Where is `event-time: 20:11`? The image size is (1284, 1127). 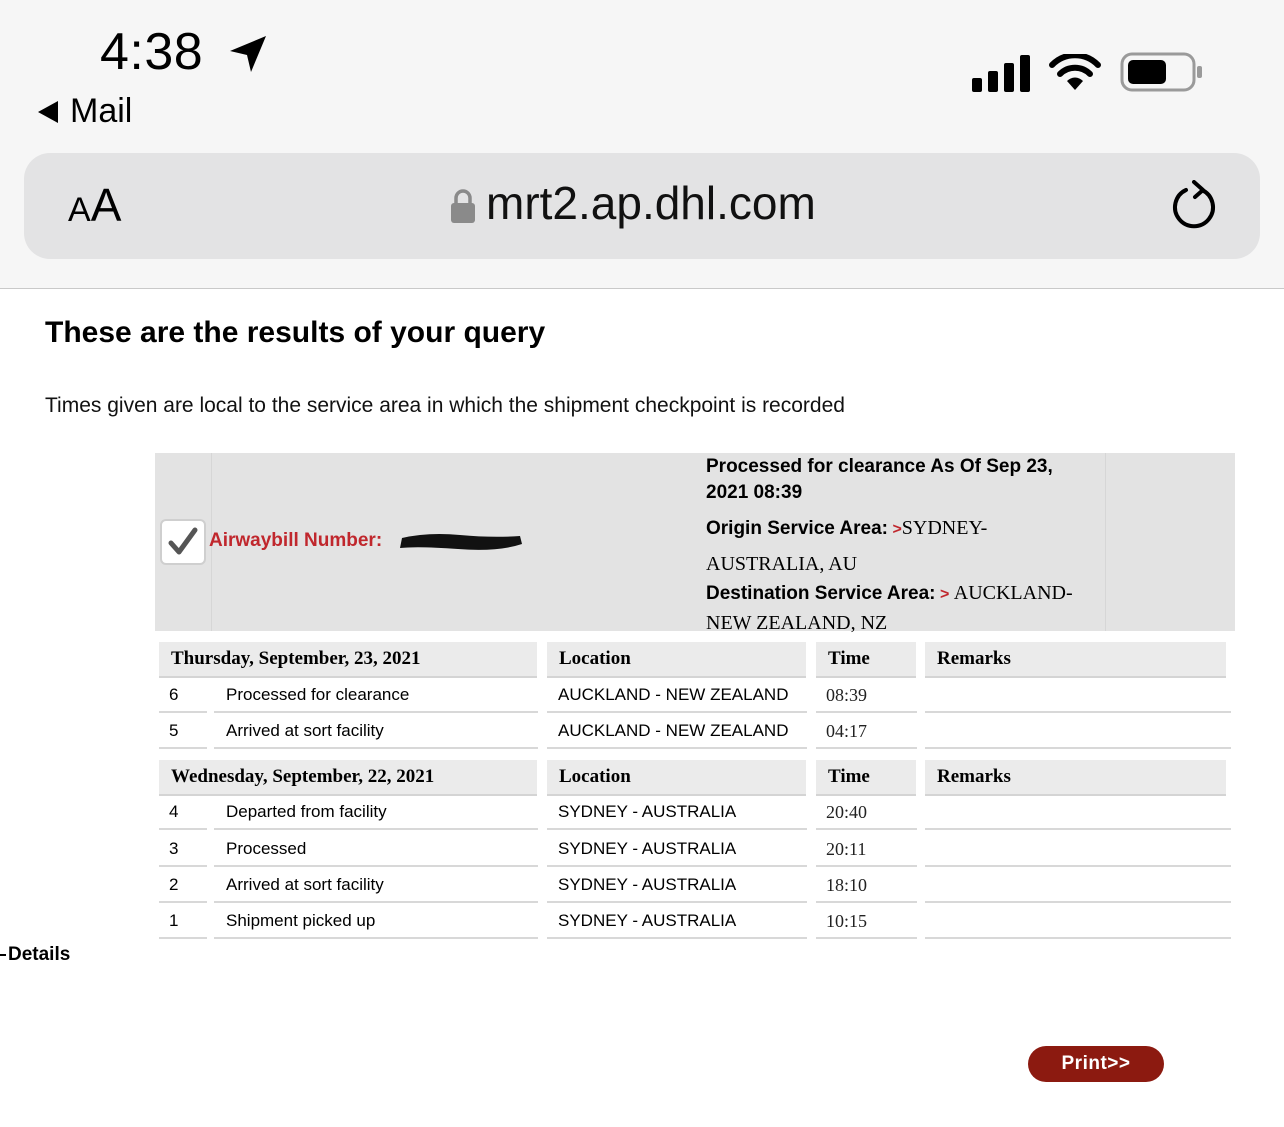 event-time: 20:11 is located at coordinates (866, 850).